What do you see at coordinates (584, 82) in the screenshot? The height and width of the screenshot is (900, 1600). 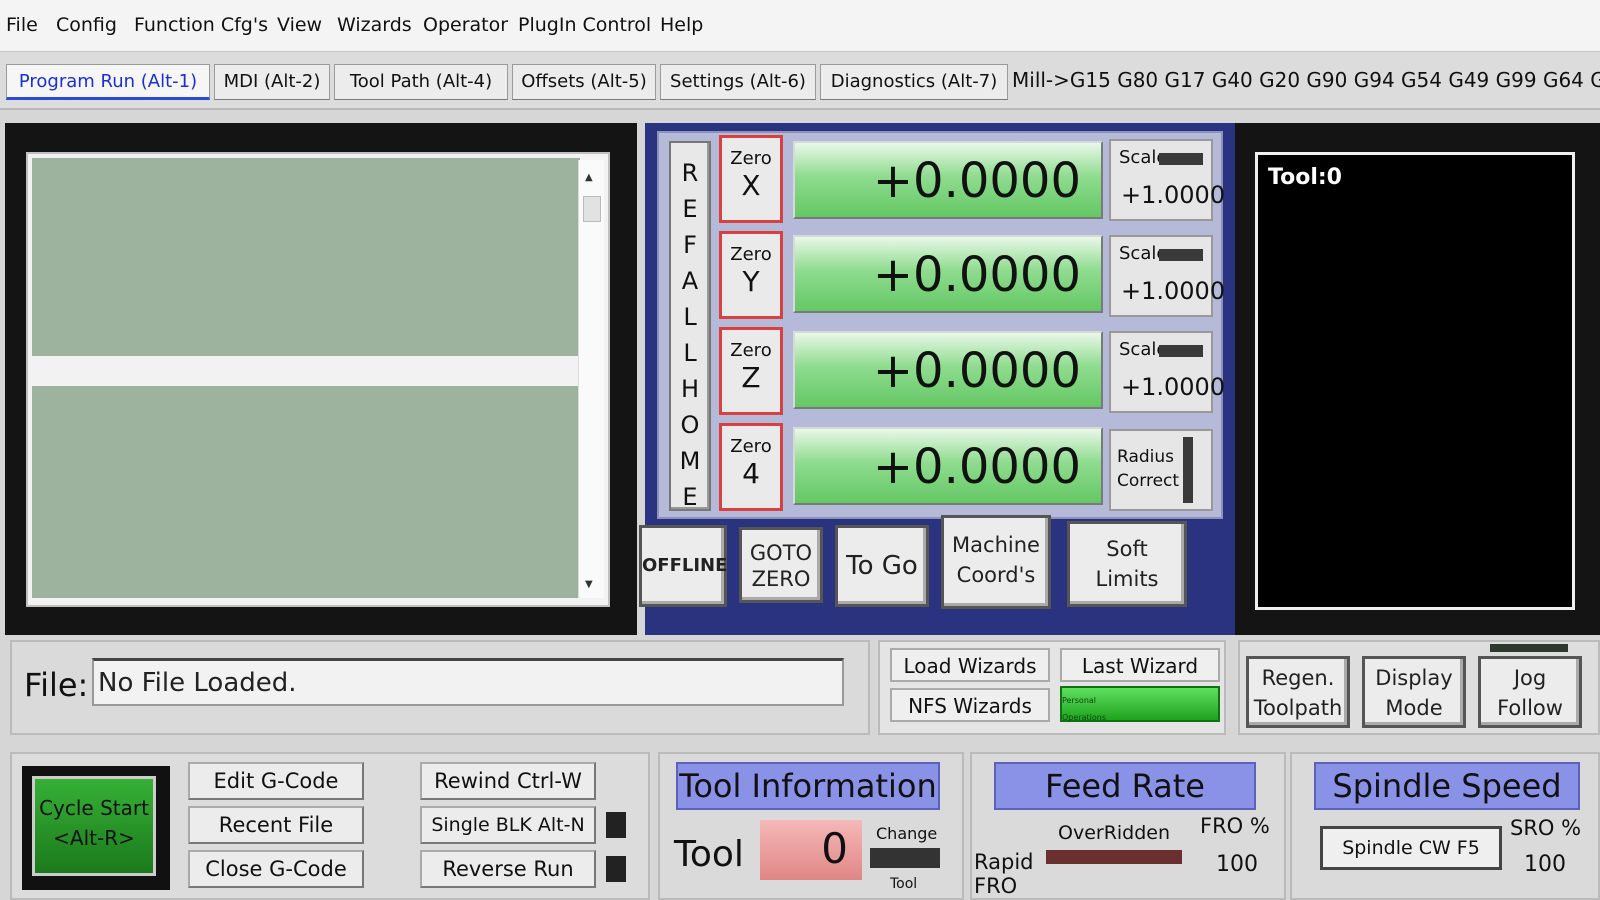 I see `tab-offsets: Offsets (Alt-5)` at bounding box center [584, 82].